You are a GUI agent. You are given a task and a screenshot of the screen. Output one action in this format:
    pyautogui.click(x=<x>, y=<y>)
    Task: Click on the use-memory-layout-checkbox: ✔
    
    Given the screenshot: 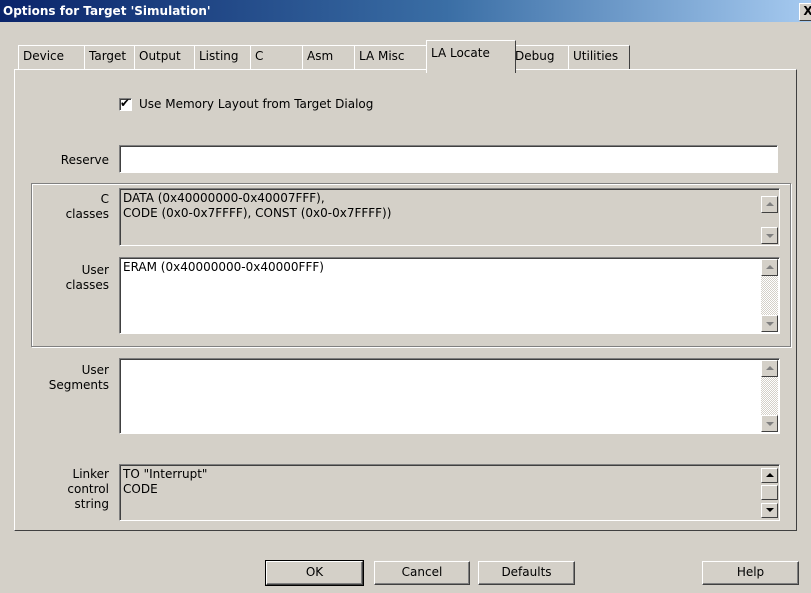 What is the action you would take?
    pyautogui.click(x=125, y=103)
    